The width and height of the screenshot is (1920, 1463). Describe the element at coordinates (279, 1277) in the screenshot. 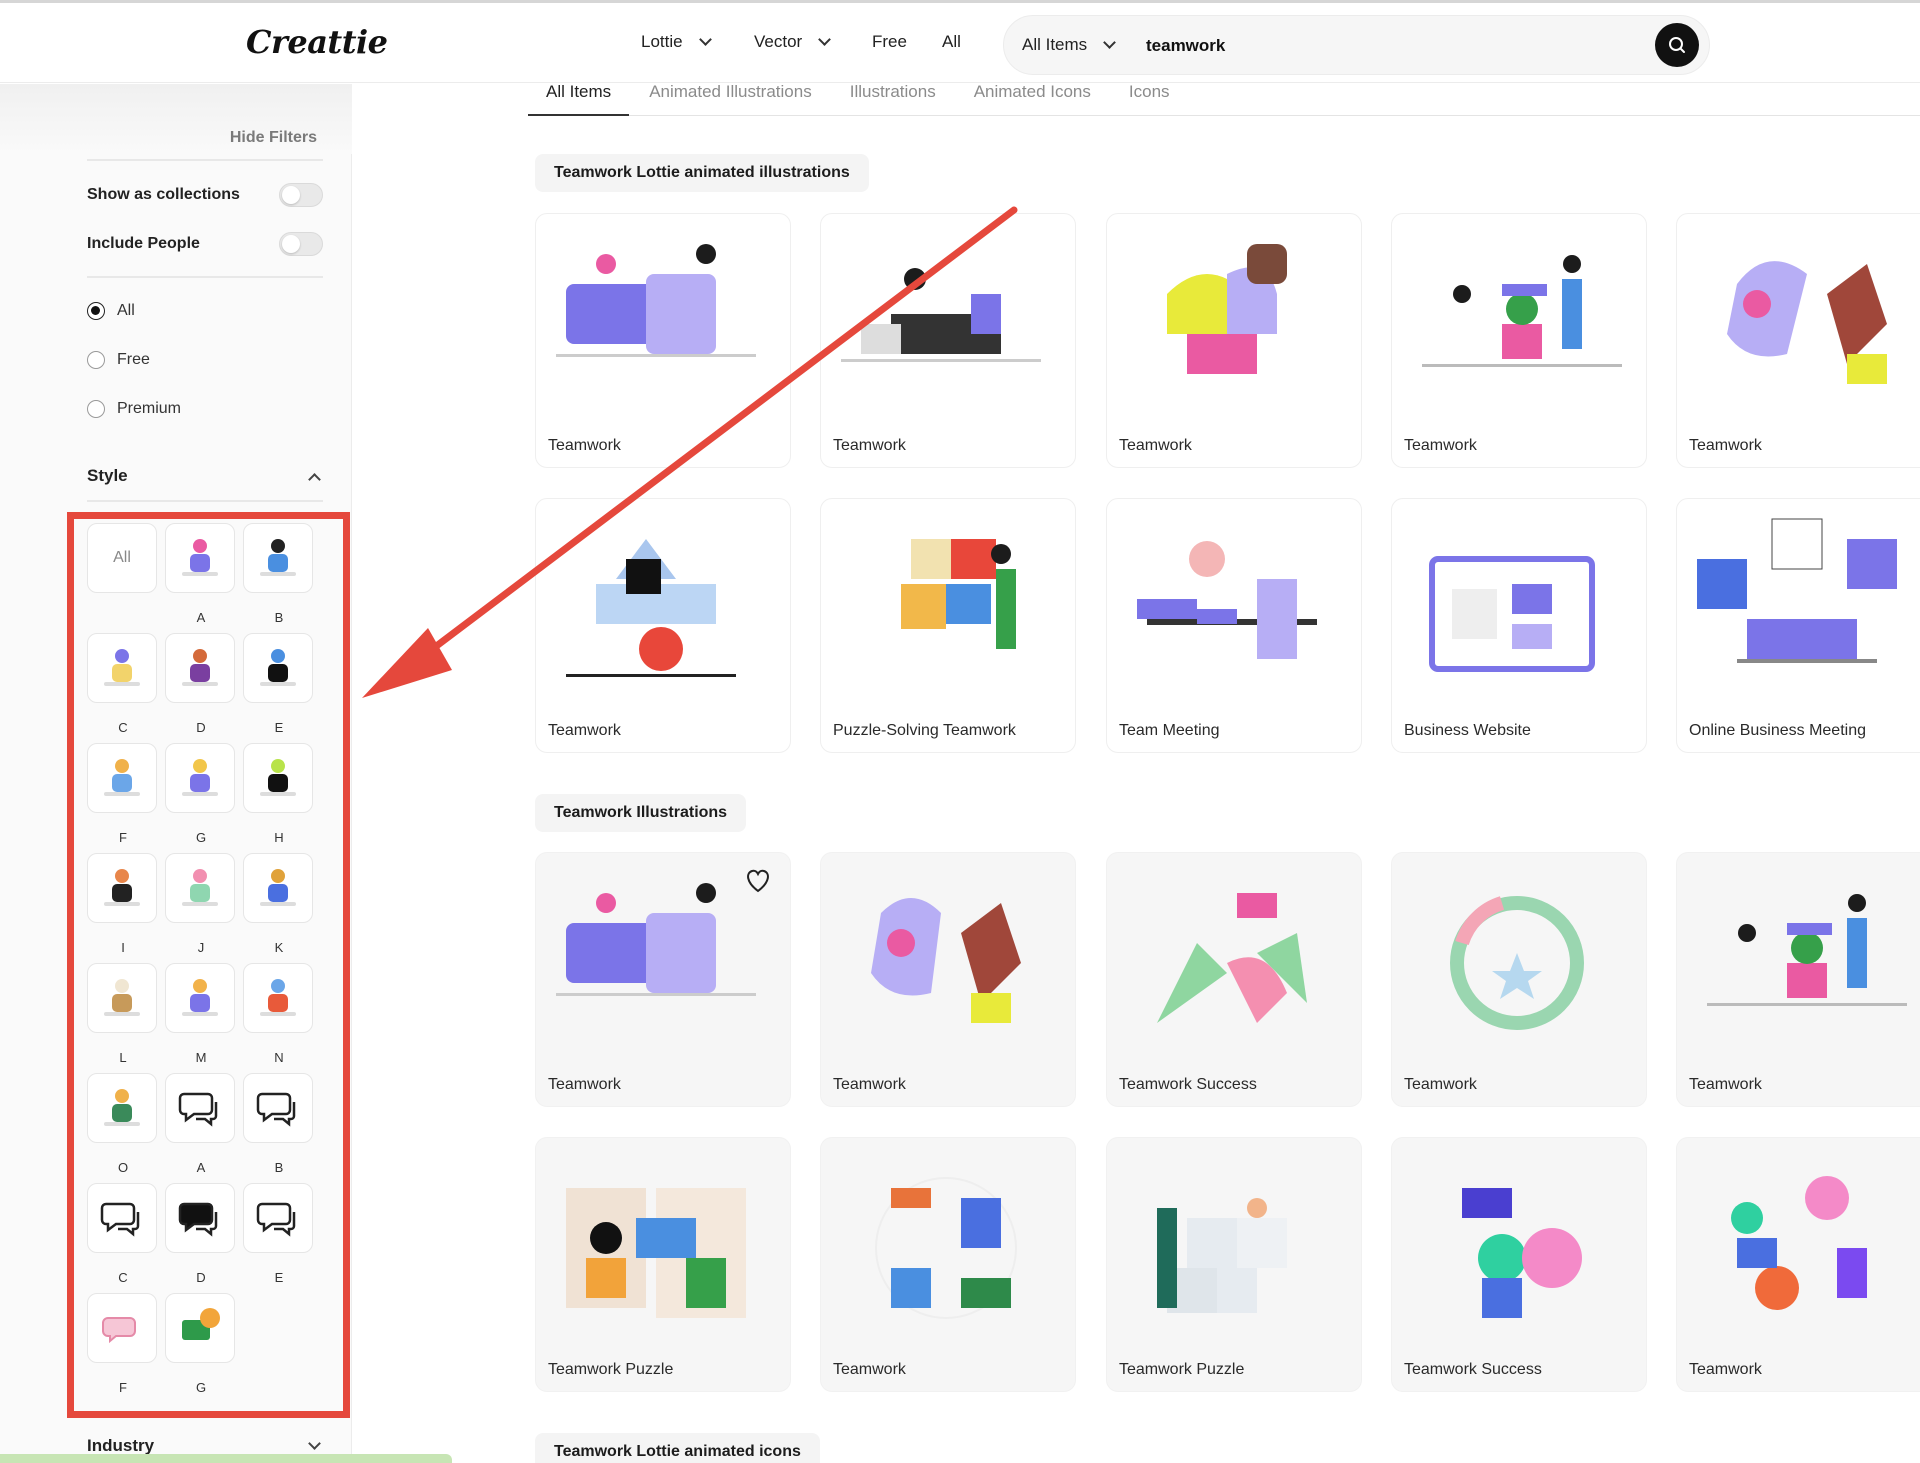

I see `style-option-label: E` at that location.